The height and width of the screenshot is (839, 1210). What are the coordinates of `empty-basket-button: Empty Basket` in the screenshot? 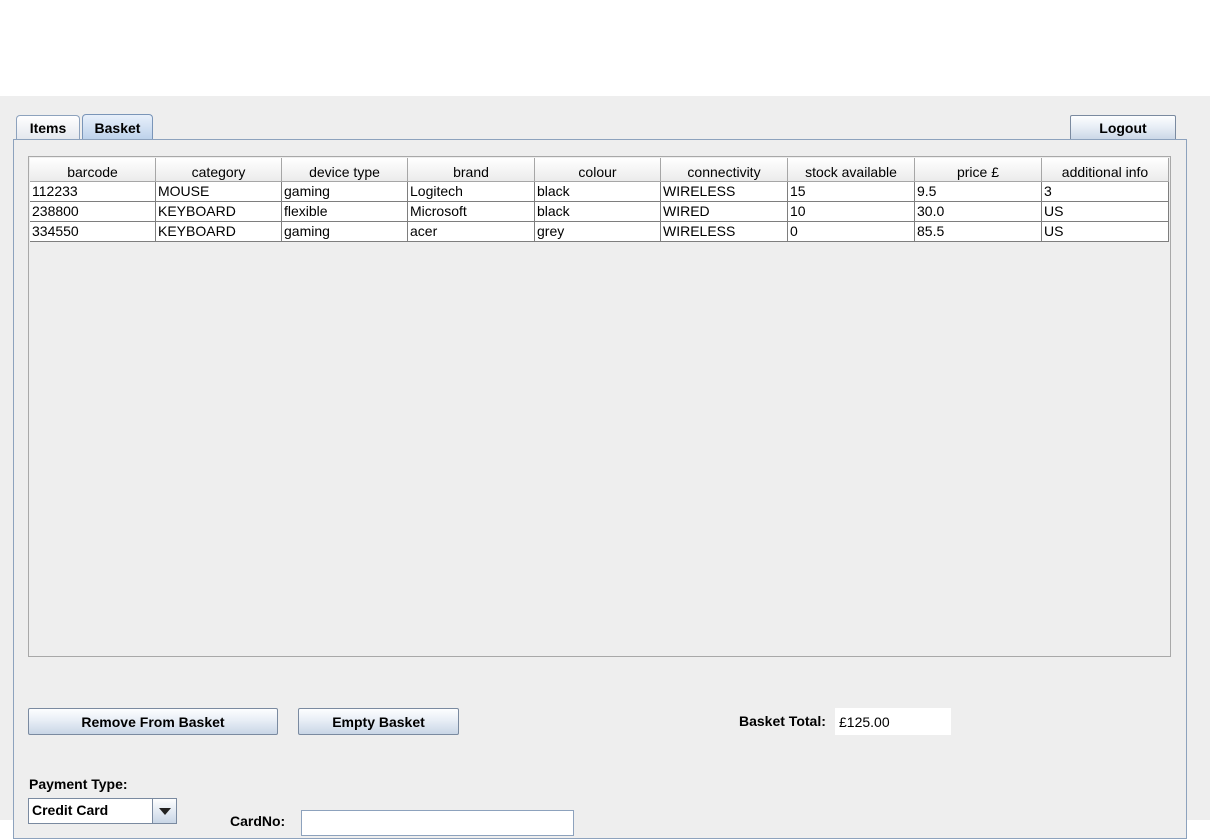 It's located at (378, 721).